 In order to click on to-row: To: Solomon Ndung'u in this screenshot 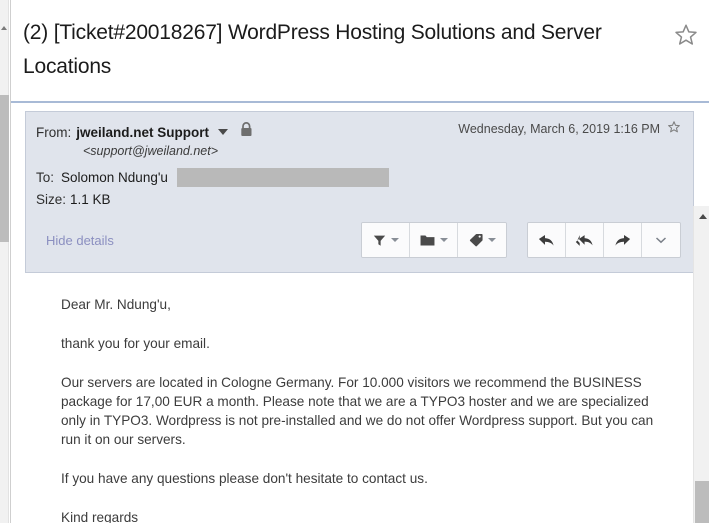, I will do `click(212, 177)`.